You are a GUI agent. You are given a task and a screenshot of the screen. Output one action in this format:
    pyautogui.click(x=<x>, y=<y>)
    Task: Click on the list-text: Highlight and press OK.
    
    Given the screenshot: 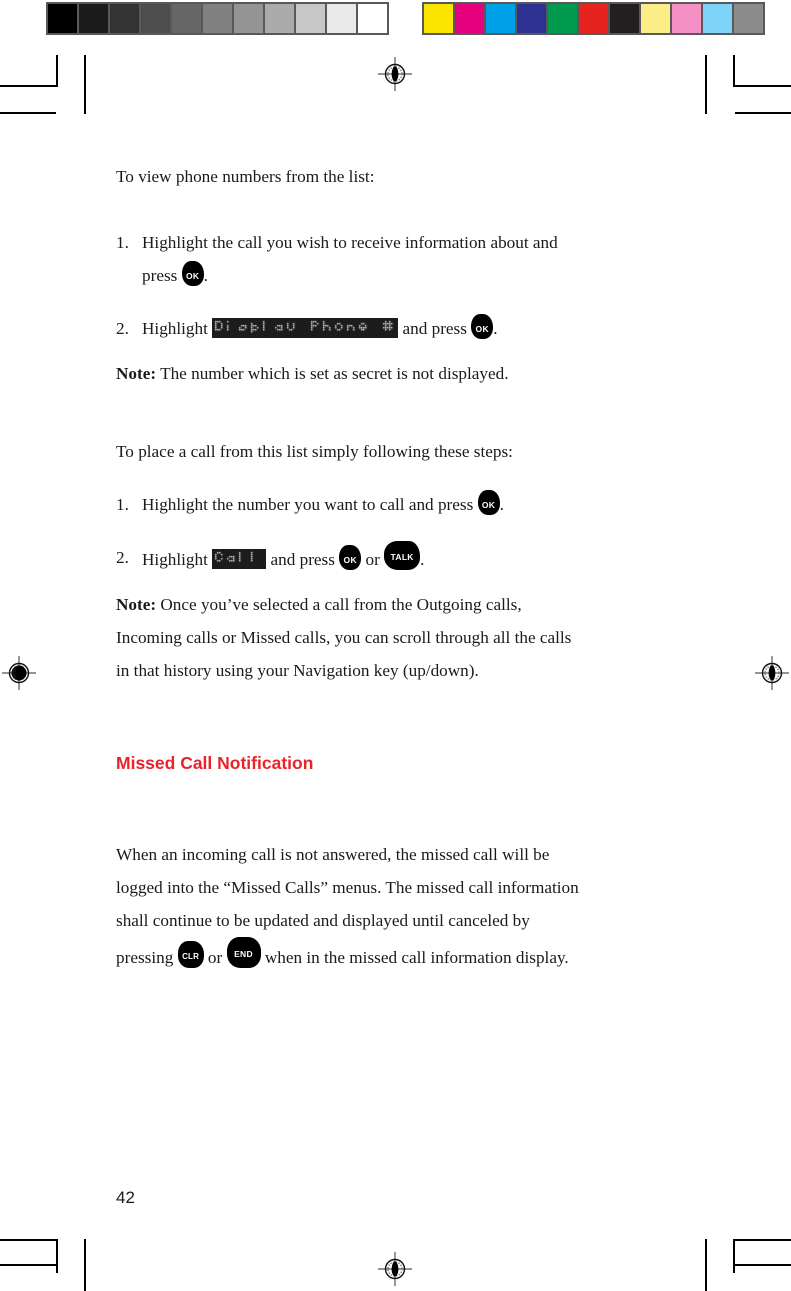 What is the action you would take?
    pyautogui.click(x=419, y=328)
    